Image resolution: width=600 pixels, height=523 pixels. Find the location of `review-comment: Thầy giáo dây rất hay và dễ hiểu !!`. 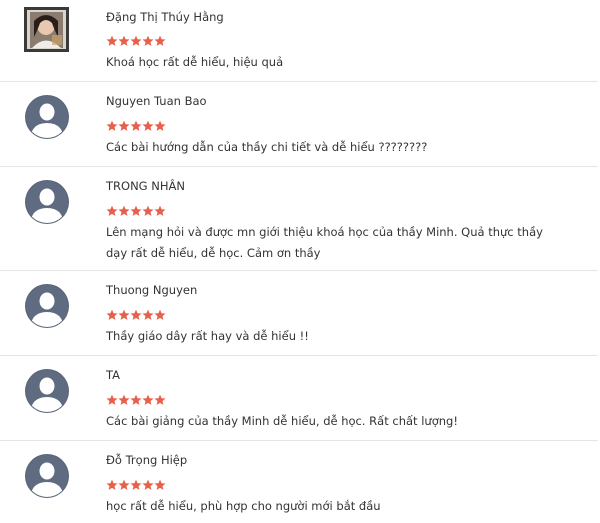

review-comment: Thầy giáo dây rất hay và dễ hiểu !! is located at coordinates (207, 336).